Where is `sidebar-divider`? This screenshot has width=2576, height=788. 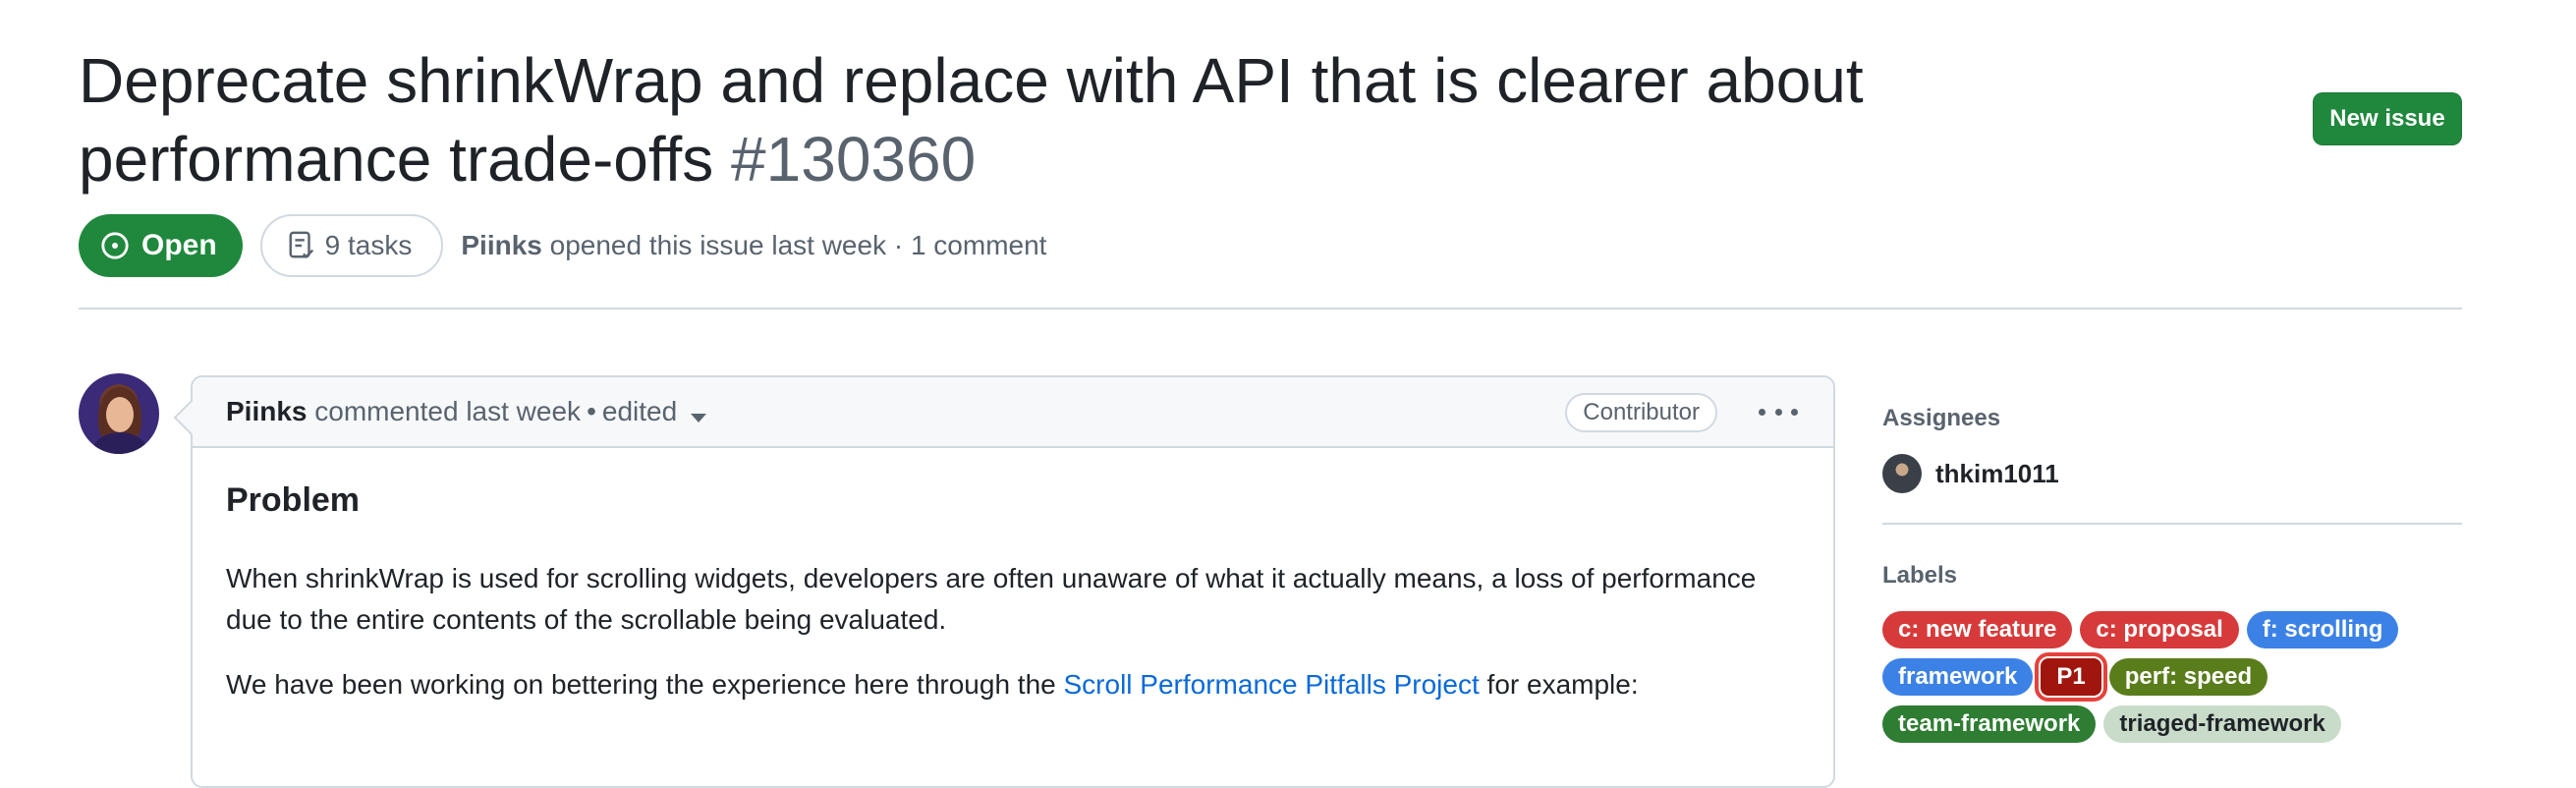
sidebar-divider is located at coordinates (2172, 524).